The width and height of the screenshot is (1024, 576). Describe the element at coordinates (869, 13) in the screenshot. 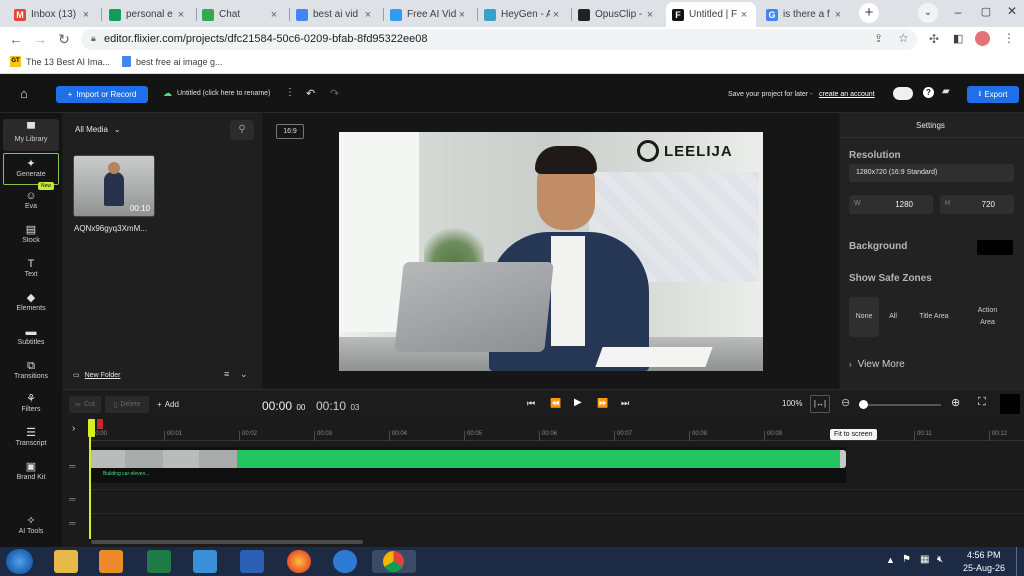

I see `new-tab-button: +` at that location.